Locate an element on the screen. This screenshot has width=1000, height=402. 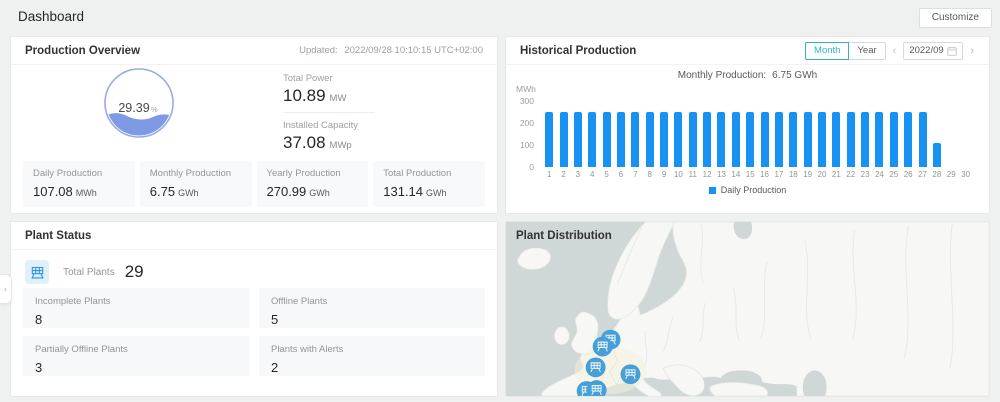
y-tick-label: 100 is located at coordinates (526, 145).